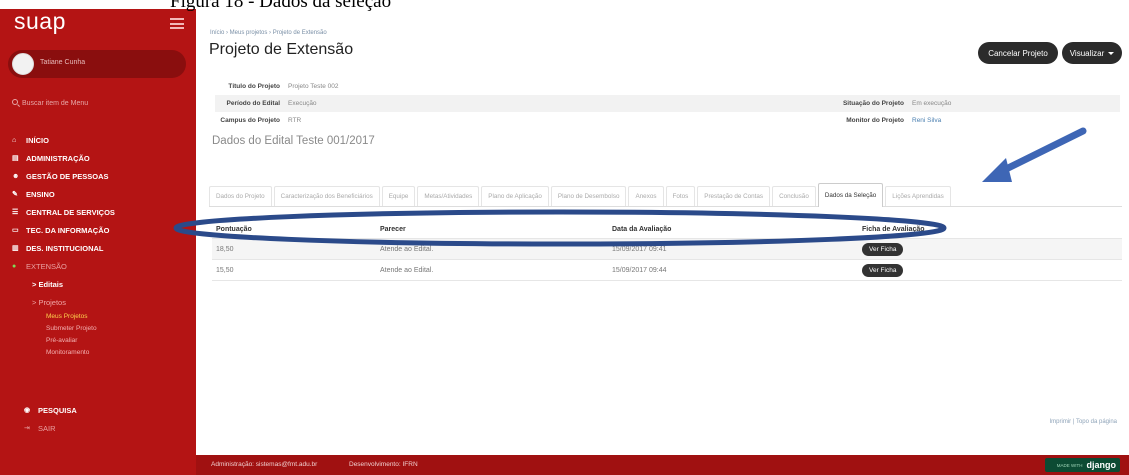 The height and width of the screenshot is (475, 1129). What do you see at coordinates (734, 196) in the screenshot?
I see `tab-prestacao-contas: Prestação de Contas` at bounding box center [734, 196].